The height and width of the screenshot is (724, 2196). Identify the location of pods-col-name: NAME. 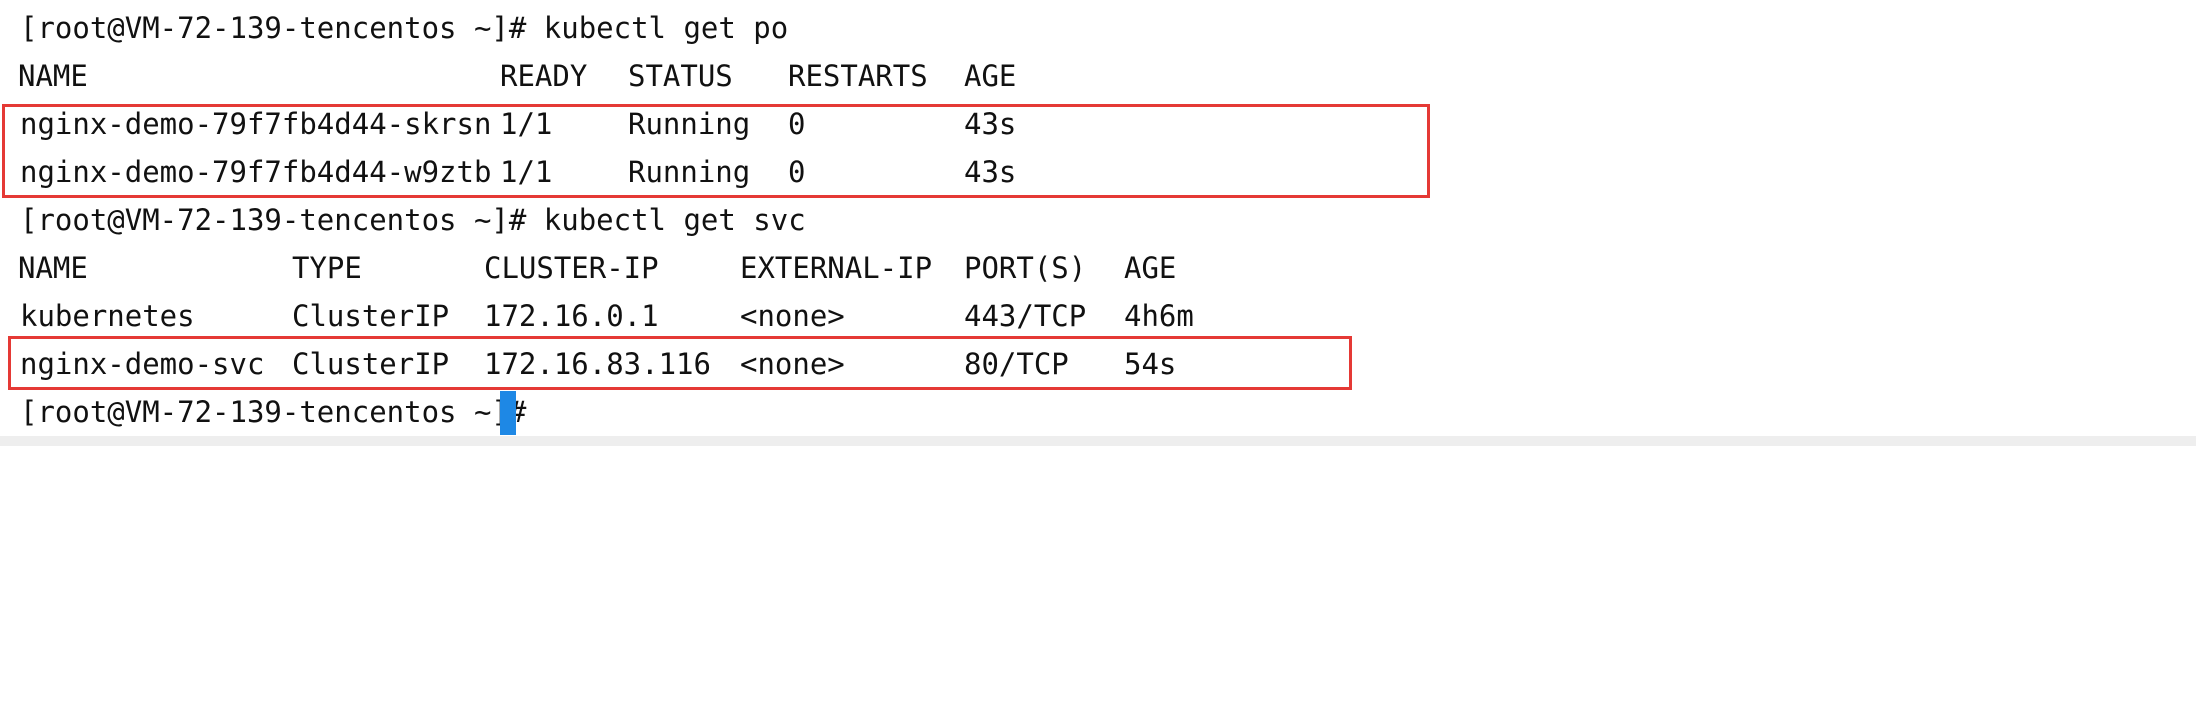
(53, 76).